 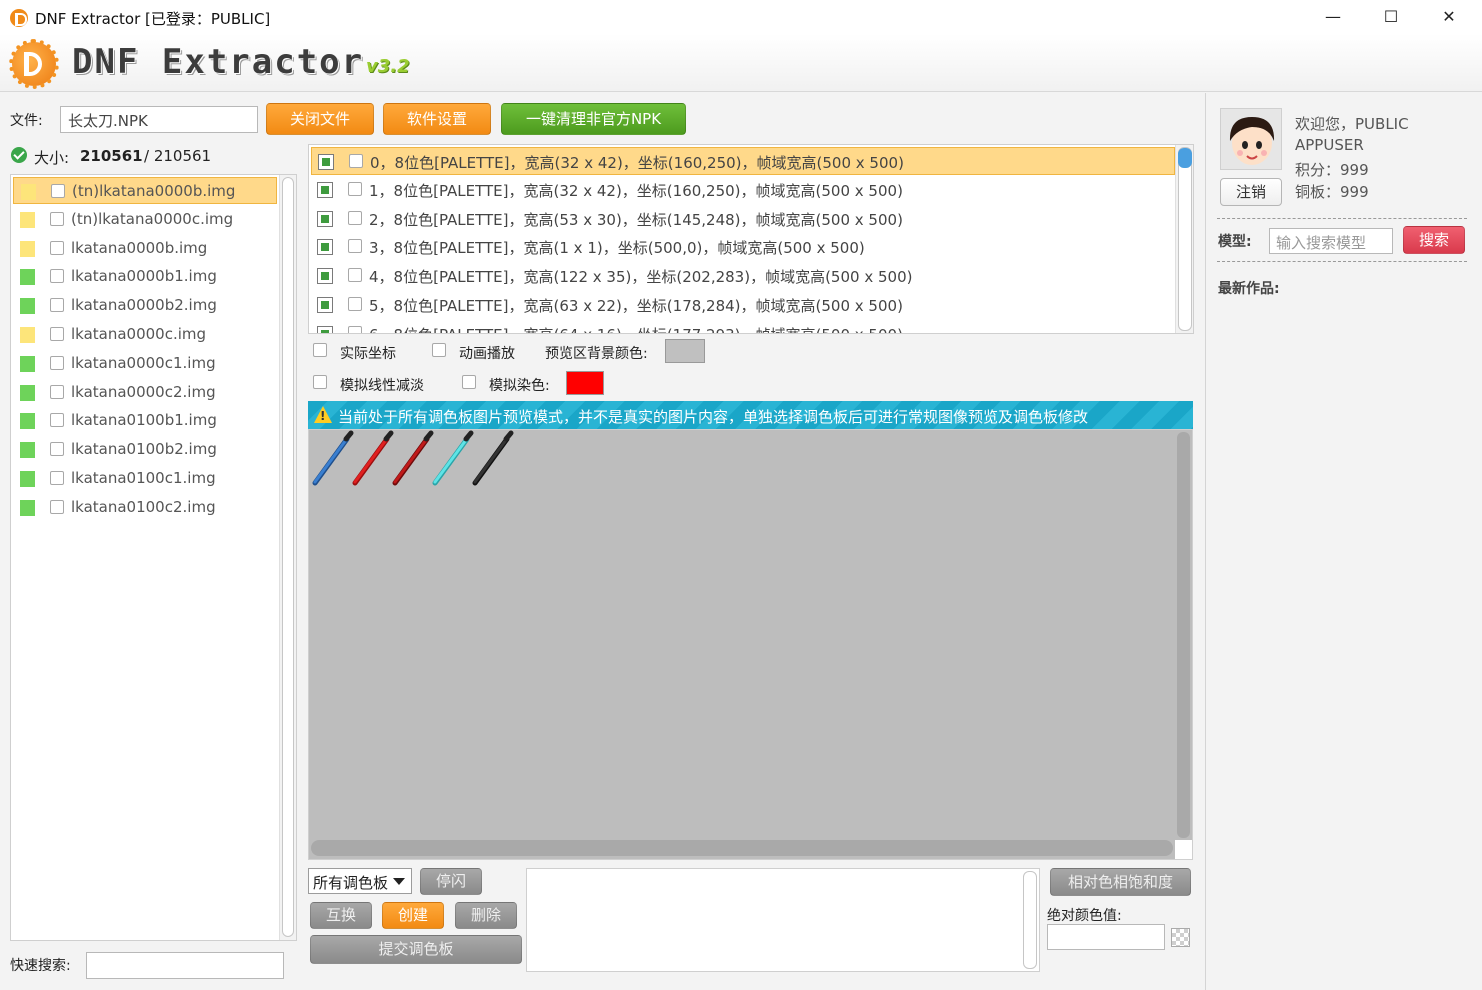 What do you see at coordinates (593, 119) in the screenshot?
I see `clean-npk-button: 一键清理非官方NPK` at bounding box center [593, 119].